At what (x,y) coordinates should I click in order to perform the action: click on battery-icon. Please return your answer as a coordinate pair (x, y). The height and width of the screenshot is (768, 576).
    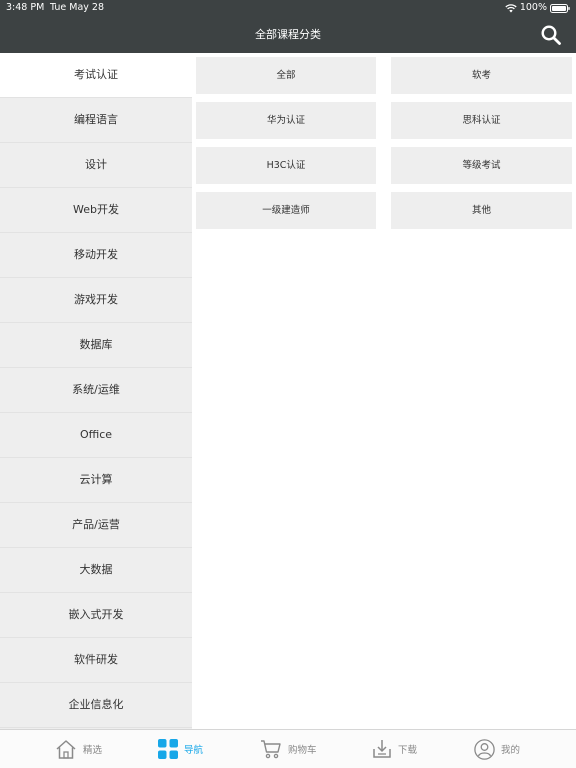
    Looking at the image, I should click on (560, 8).